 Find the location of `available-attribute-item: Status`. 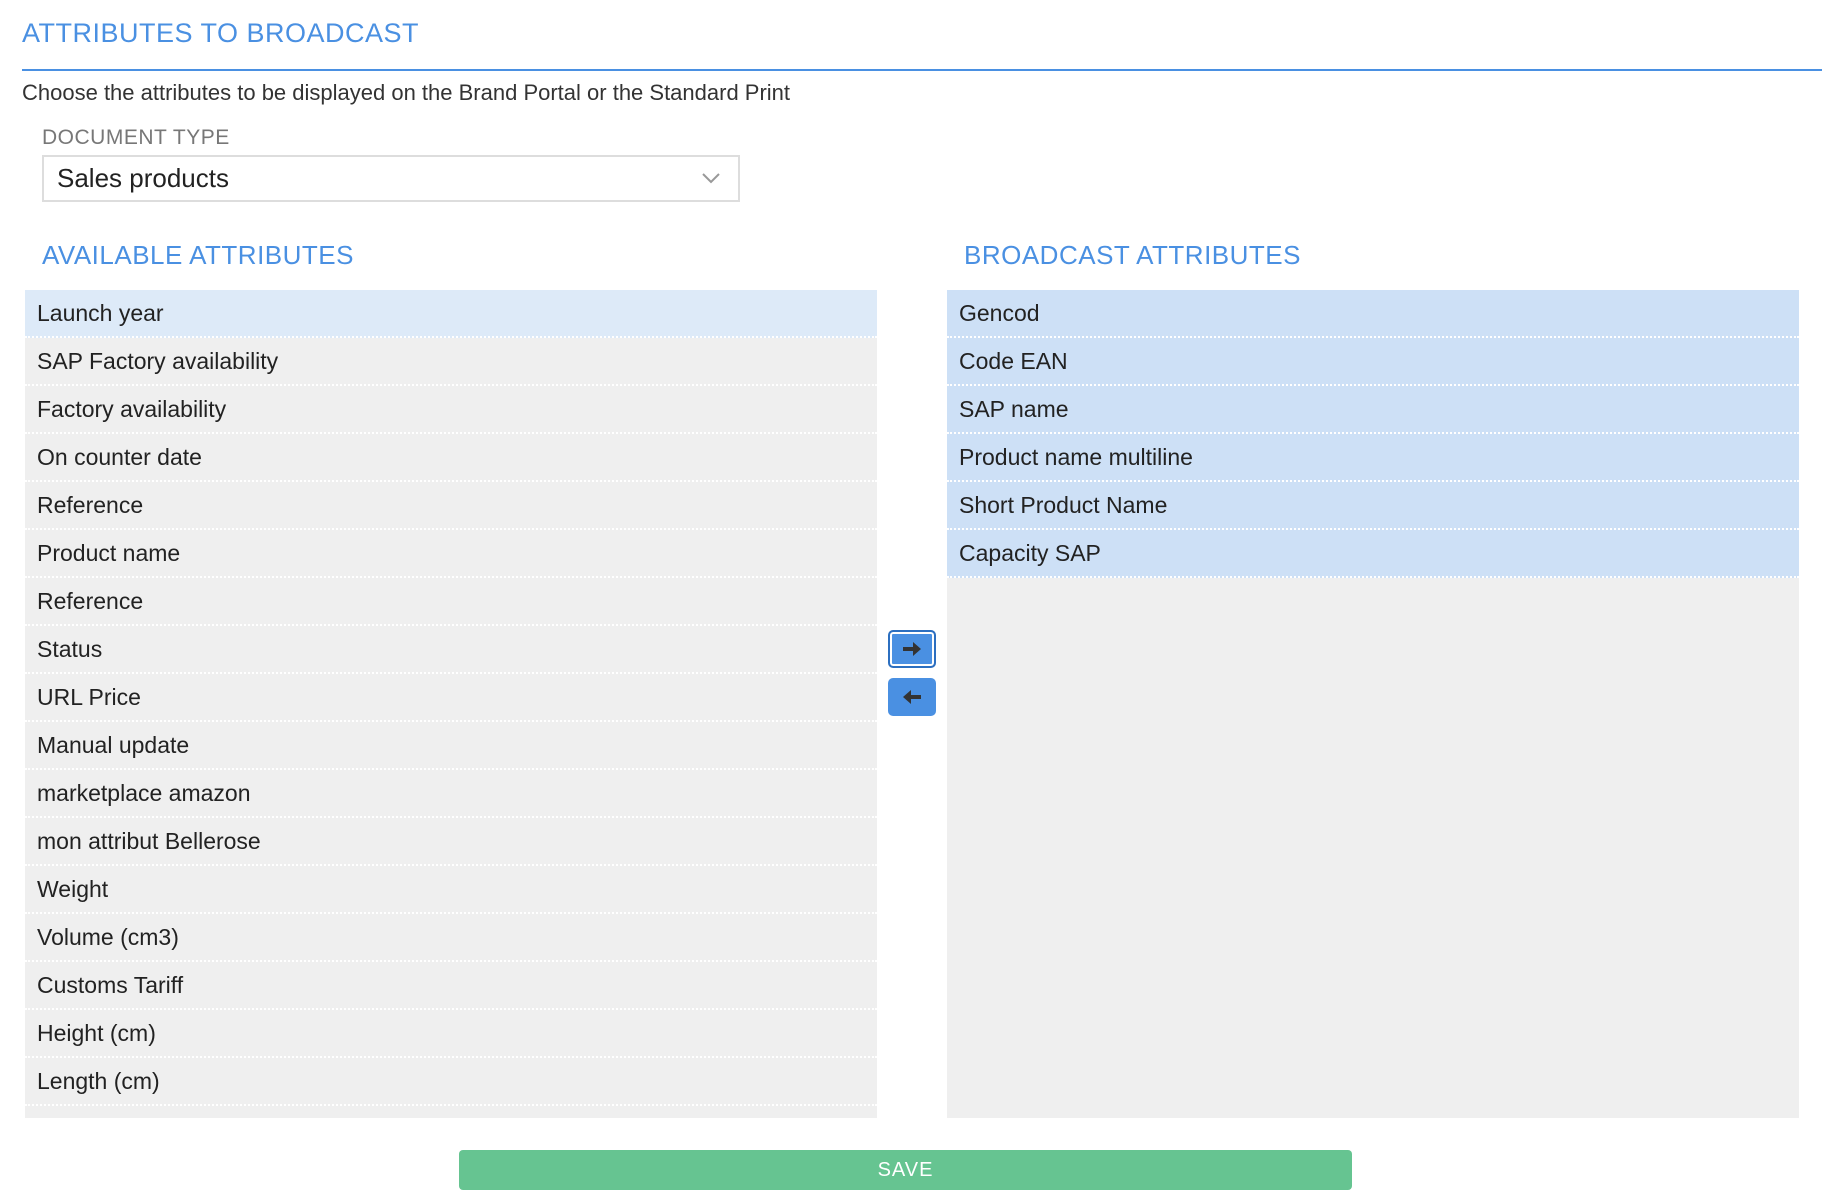

available-attribute-item: Status is located at coordinates (451, 650).